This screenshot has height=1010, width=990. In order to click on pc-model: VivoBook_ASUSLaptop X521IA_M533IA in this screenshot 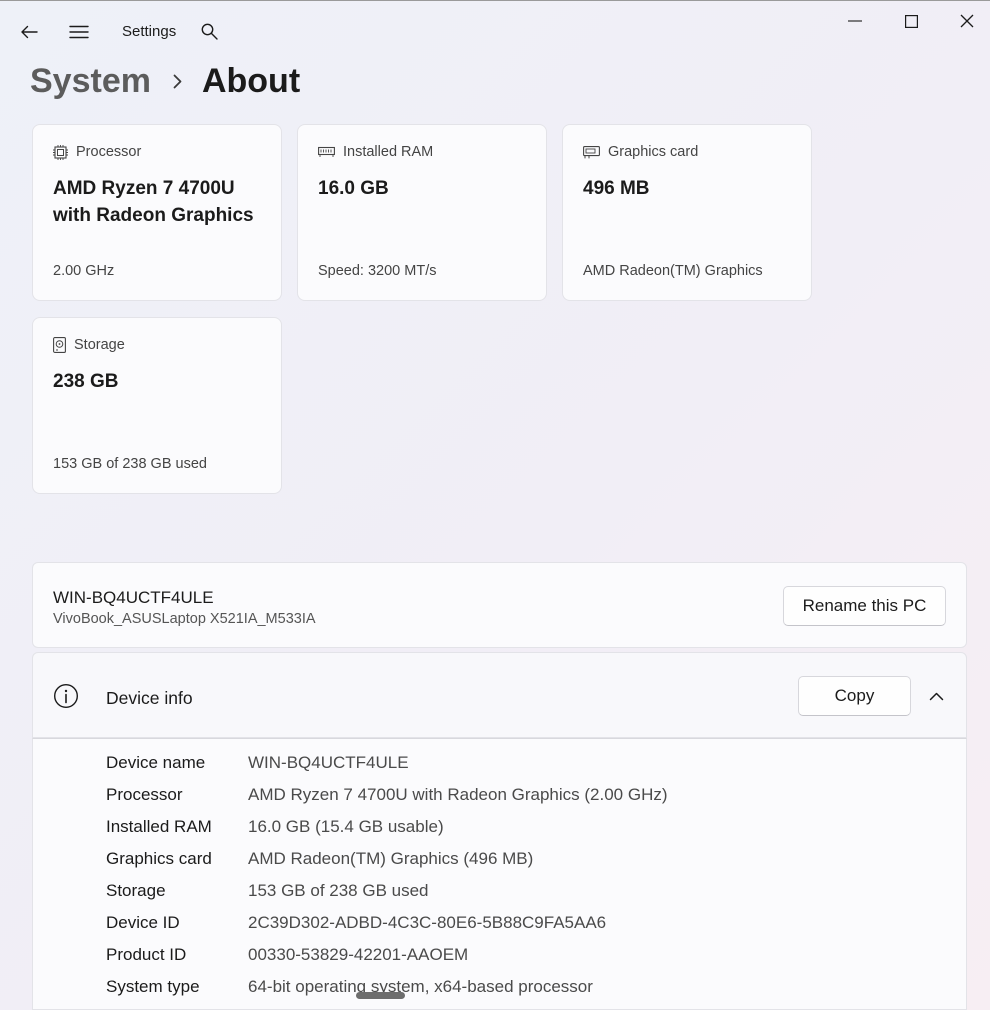, I will do `click(184, 619)`.